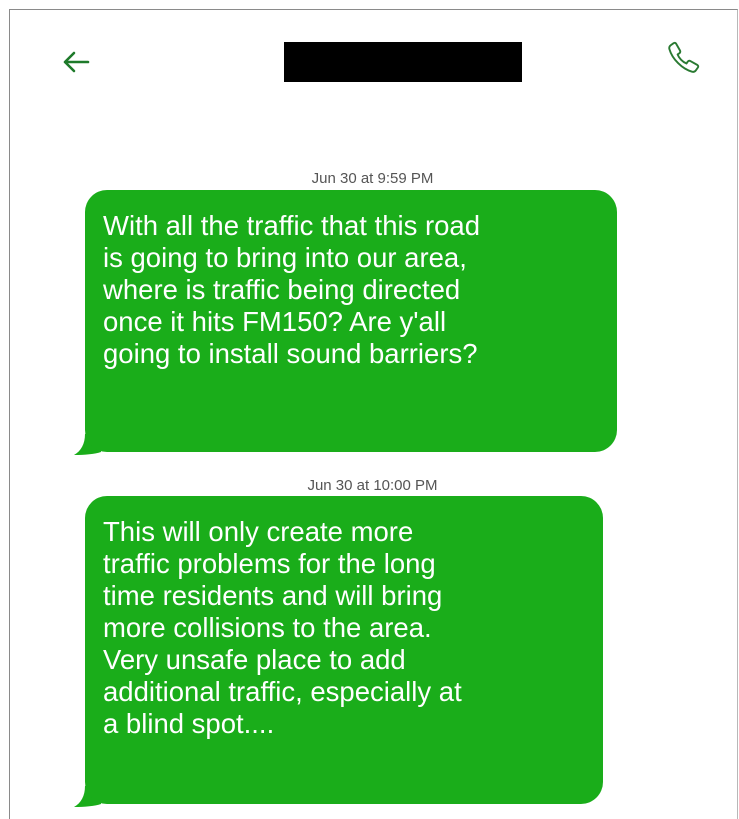 The height and width of the screenshot is (819, 739). I want to click on message-timestamp: Jun 30 at 10:00 PM, so click(372, 485).